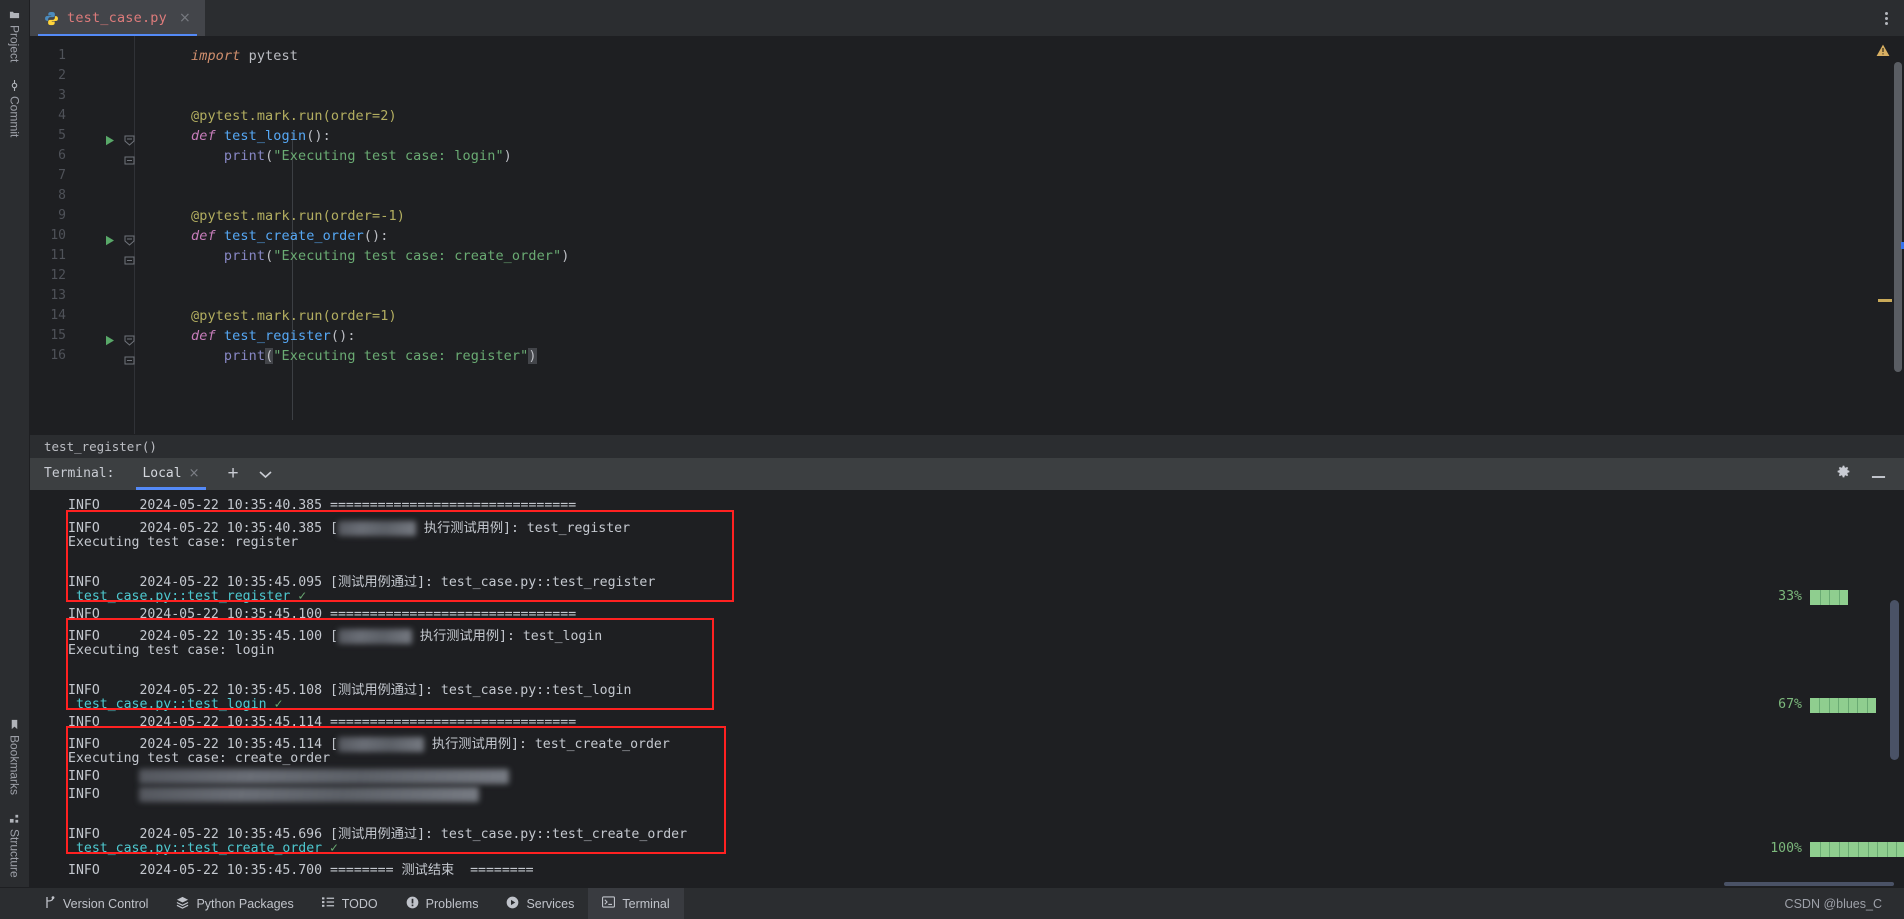  Describe the element at coordinates (265, 473) in the screenshot. I see `chevron-down-icon` at that location.